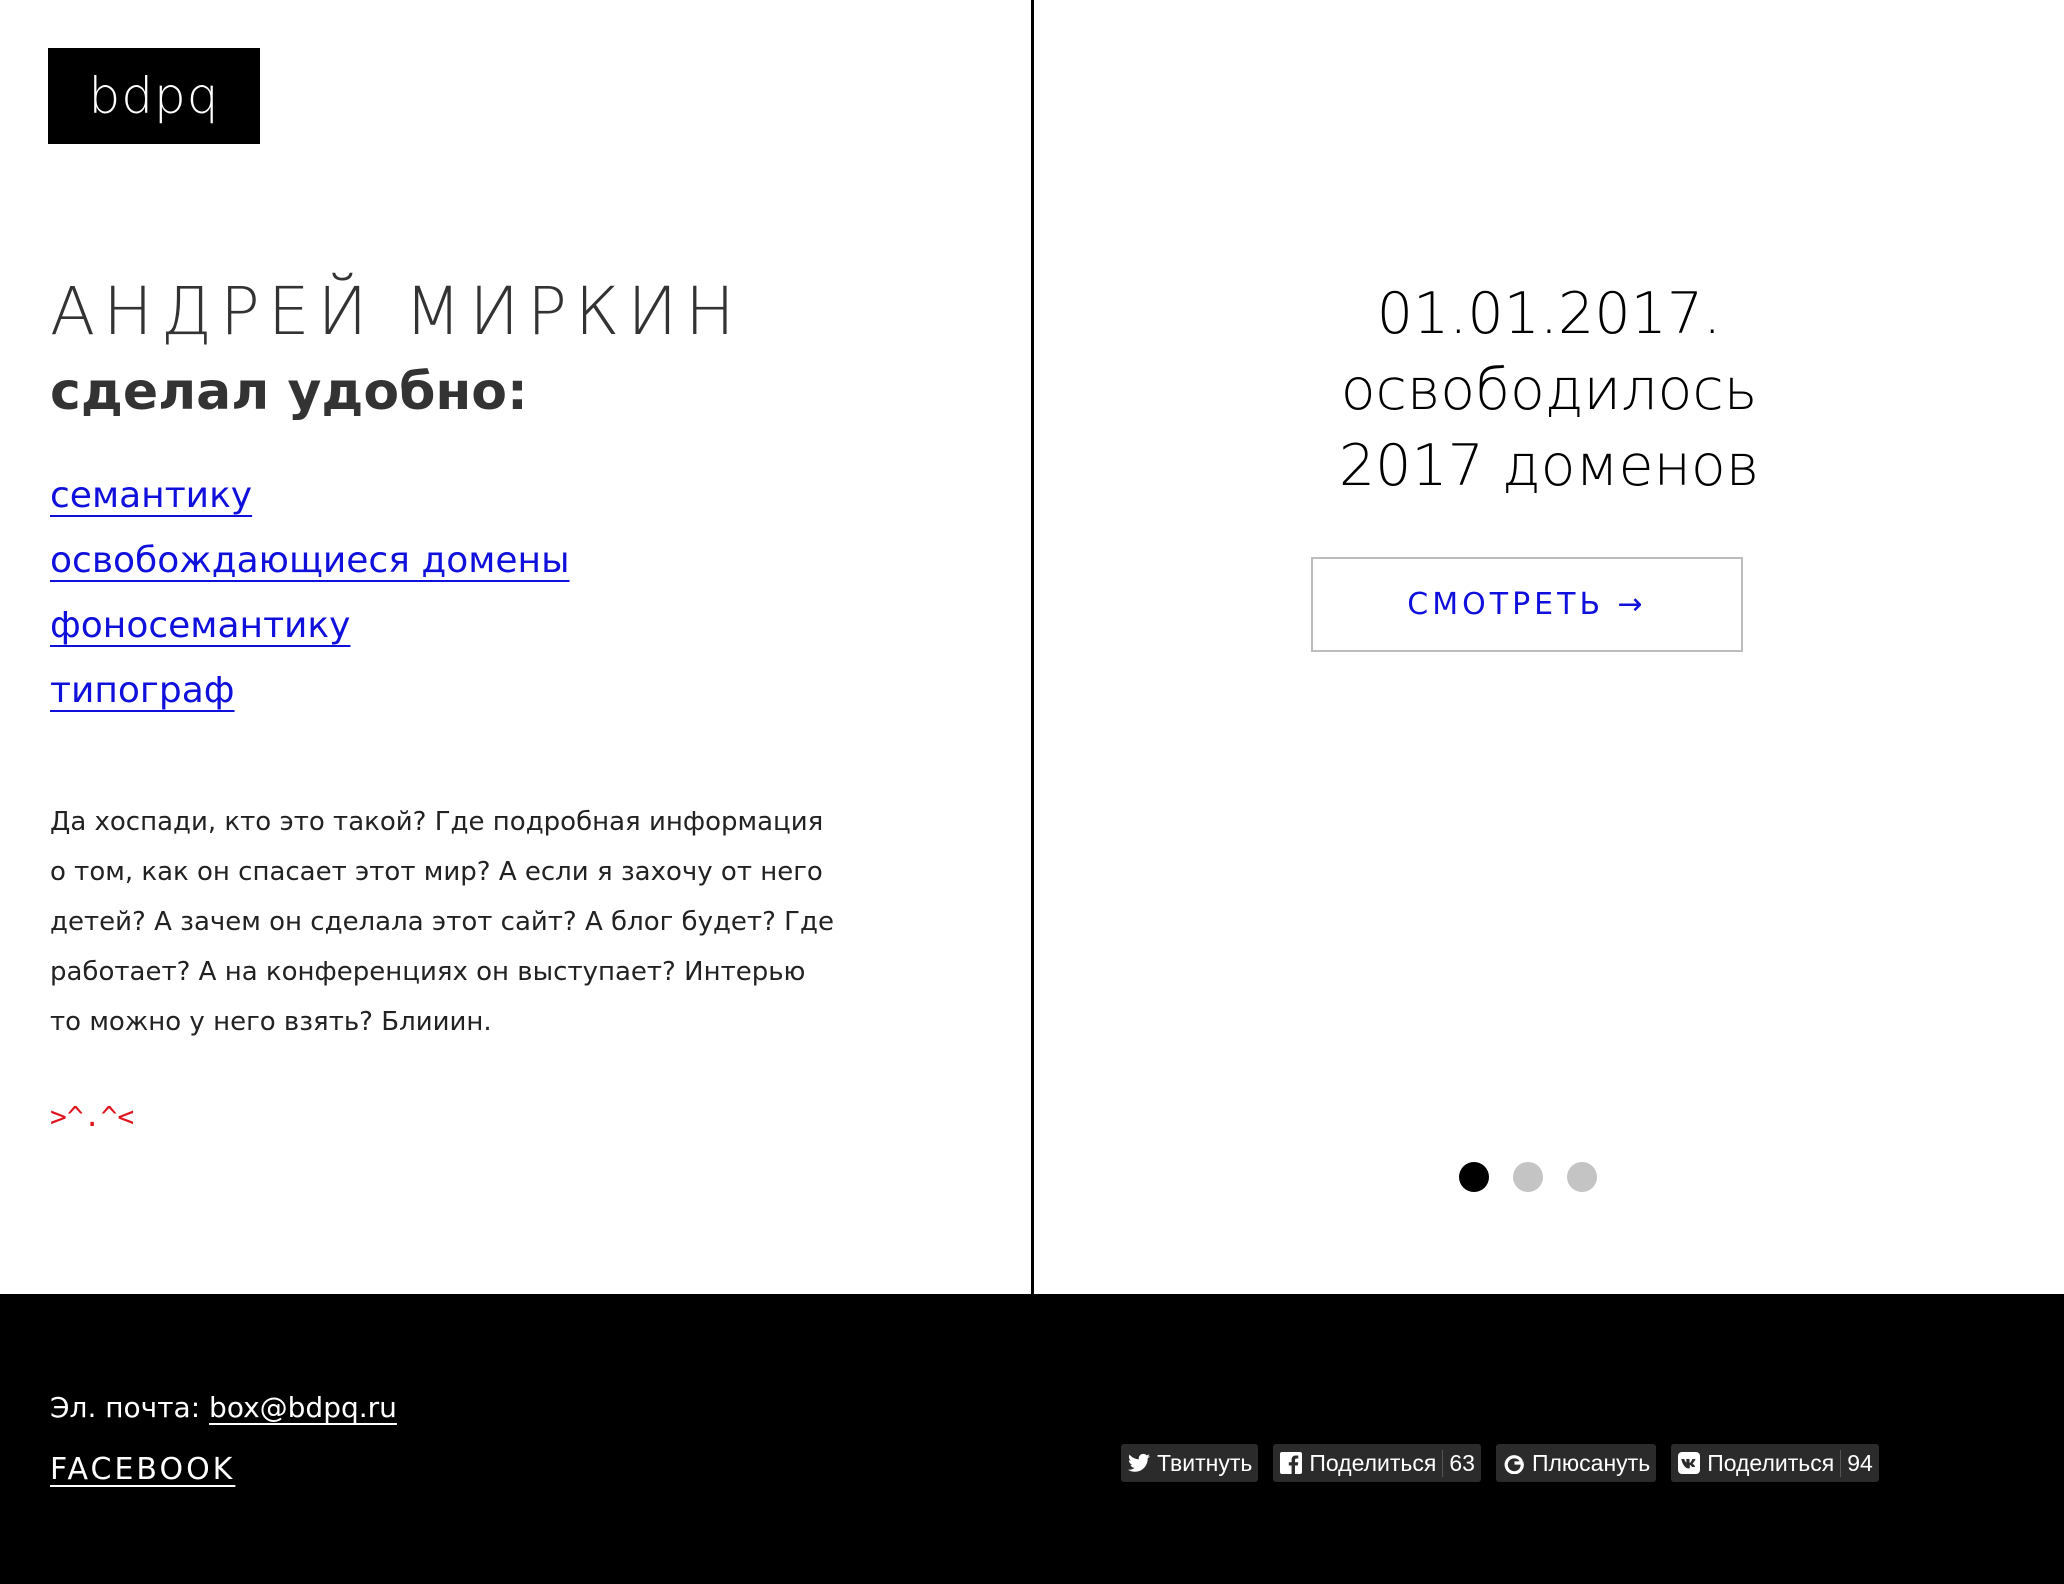 This screenshot has height=1584, width=2064. What do you see at coordinates (310, 498) in the screenshot?
I see `list-item: семантику` at bounding box center [310, 498].